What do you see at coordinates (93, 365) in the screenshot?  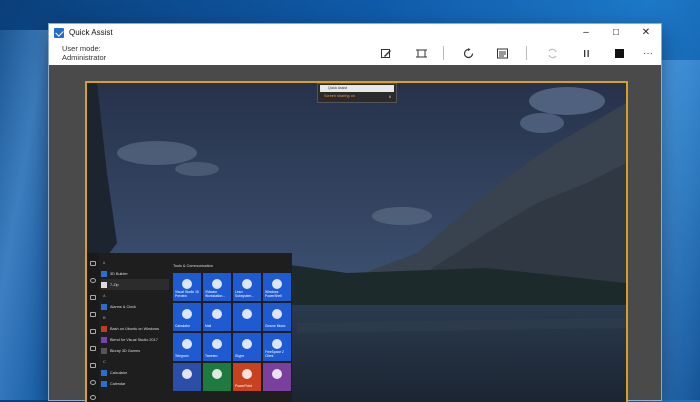 I see `network-icon` at bounding box center [93, 365].